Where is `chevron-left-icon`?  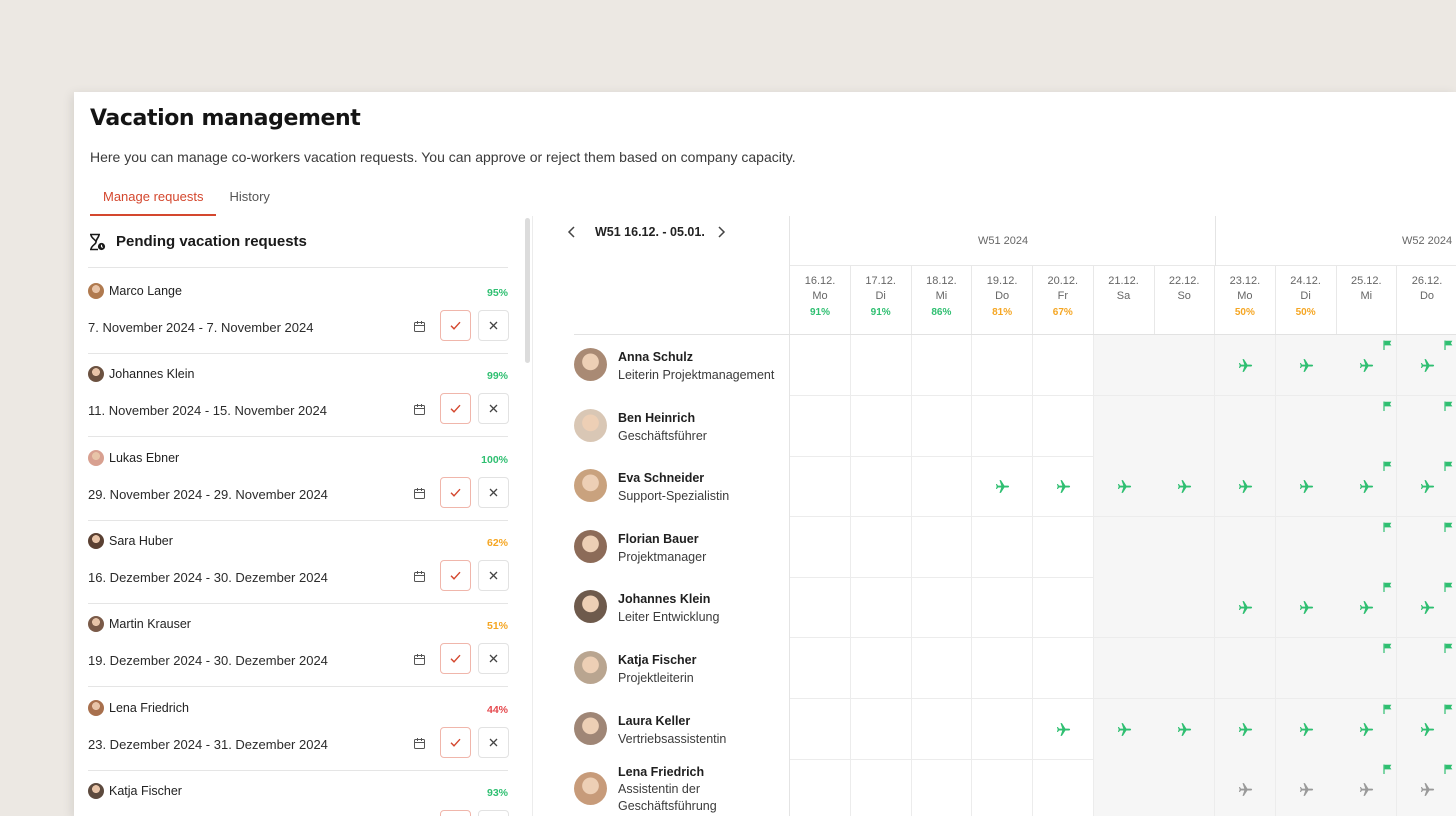 chevron-left-icon is located at coordinates (572, 232).